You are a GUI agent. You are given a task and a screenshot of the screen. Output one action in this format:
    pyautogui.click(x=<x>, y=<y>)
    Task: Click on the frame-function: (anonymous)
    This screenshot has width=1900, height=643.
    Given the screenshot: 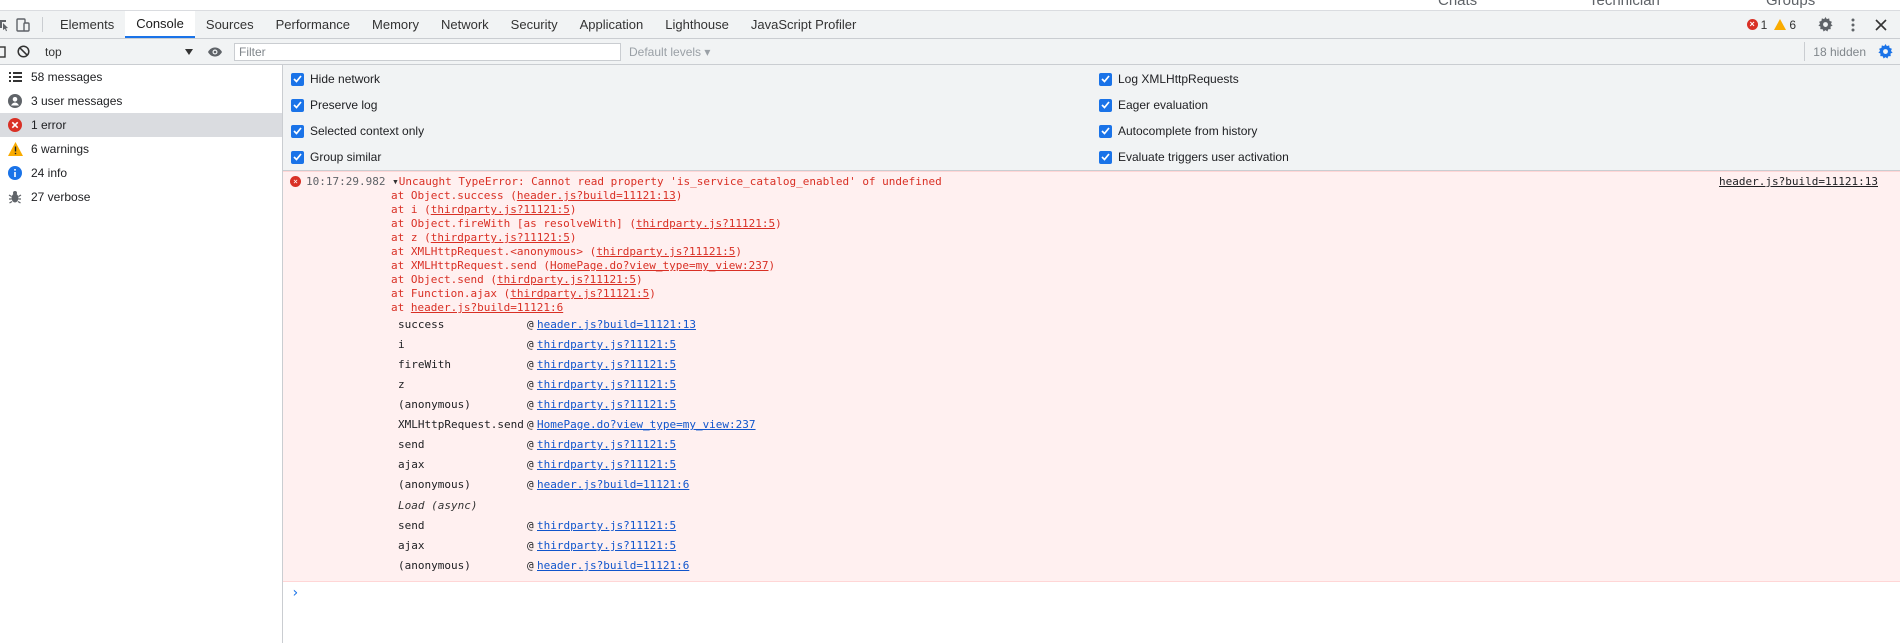 What is the action you would take?
    pyautogui.click(x=434, y=404)
    